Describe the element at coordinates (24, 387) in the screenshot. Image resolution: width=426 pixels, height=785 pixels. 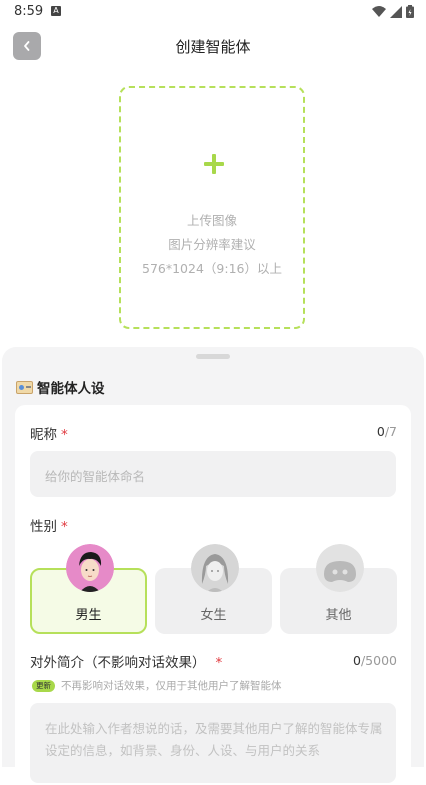
I see `id-card-icon` at that location.